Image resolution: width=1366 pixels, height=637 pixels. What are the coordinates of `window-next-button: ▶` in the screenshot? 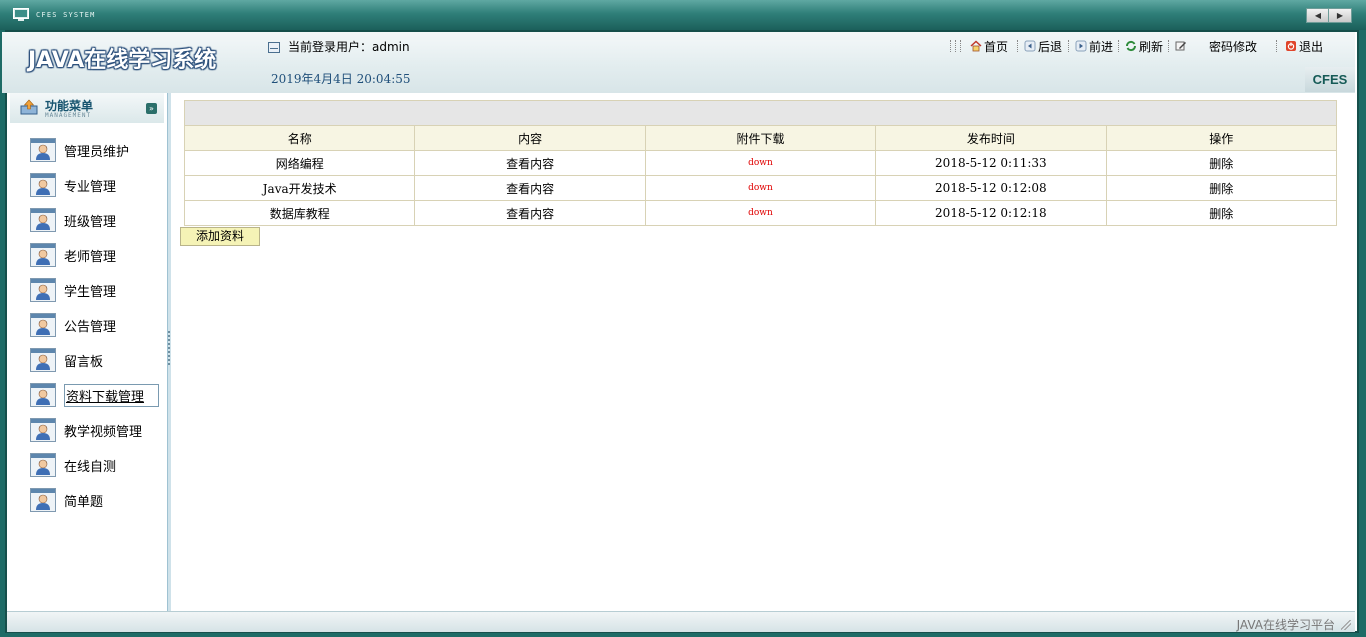 It's located at (1340, 15).